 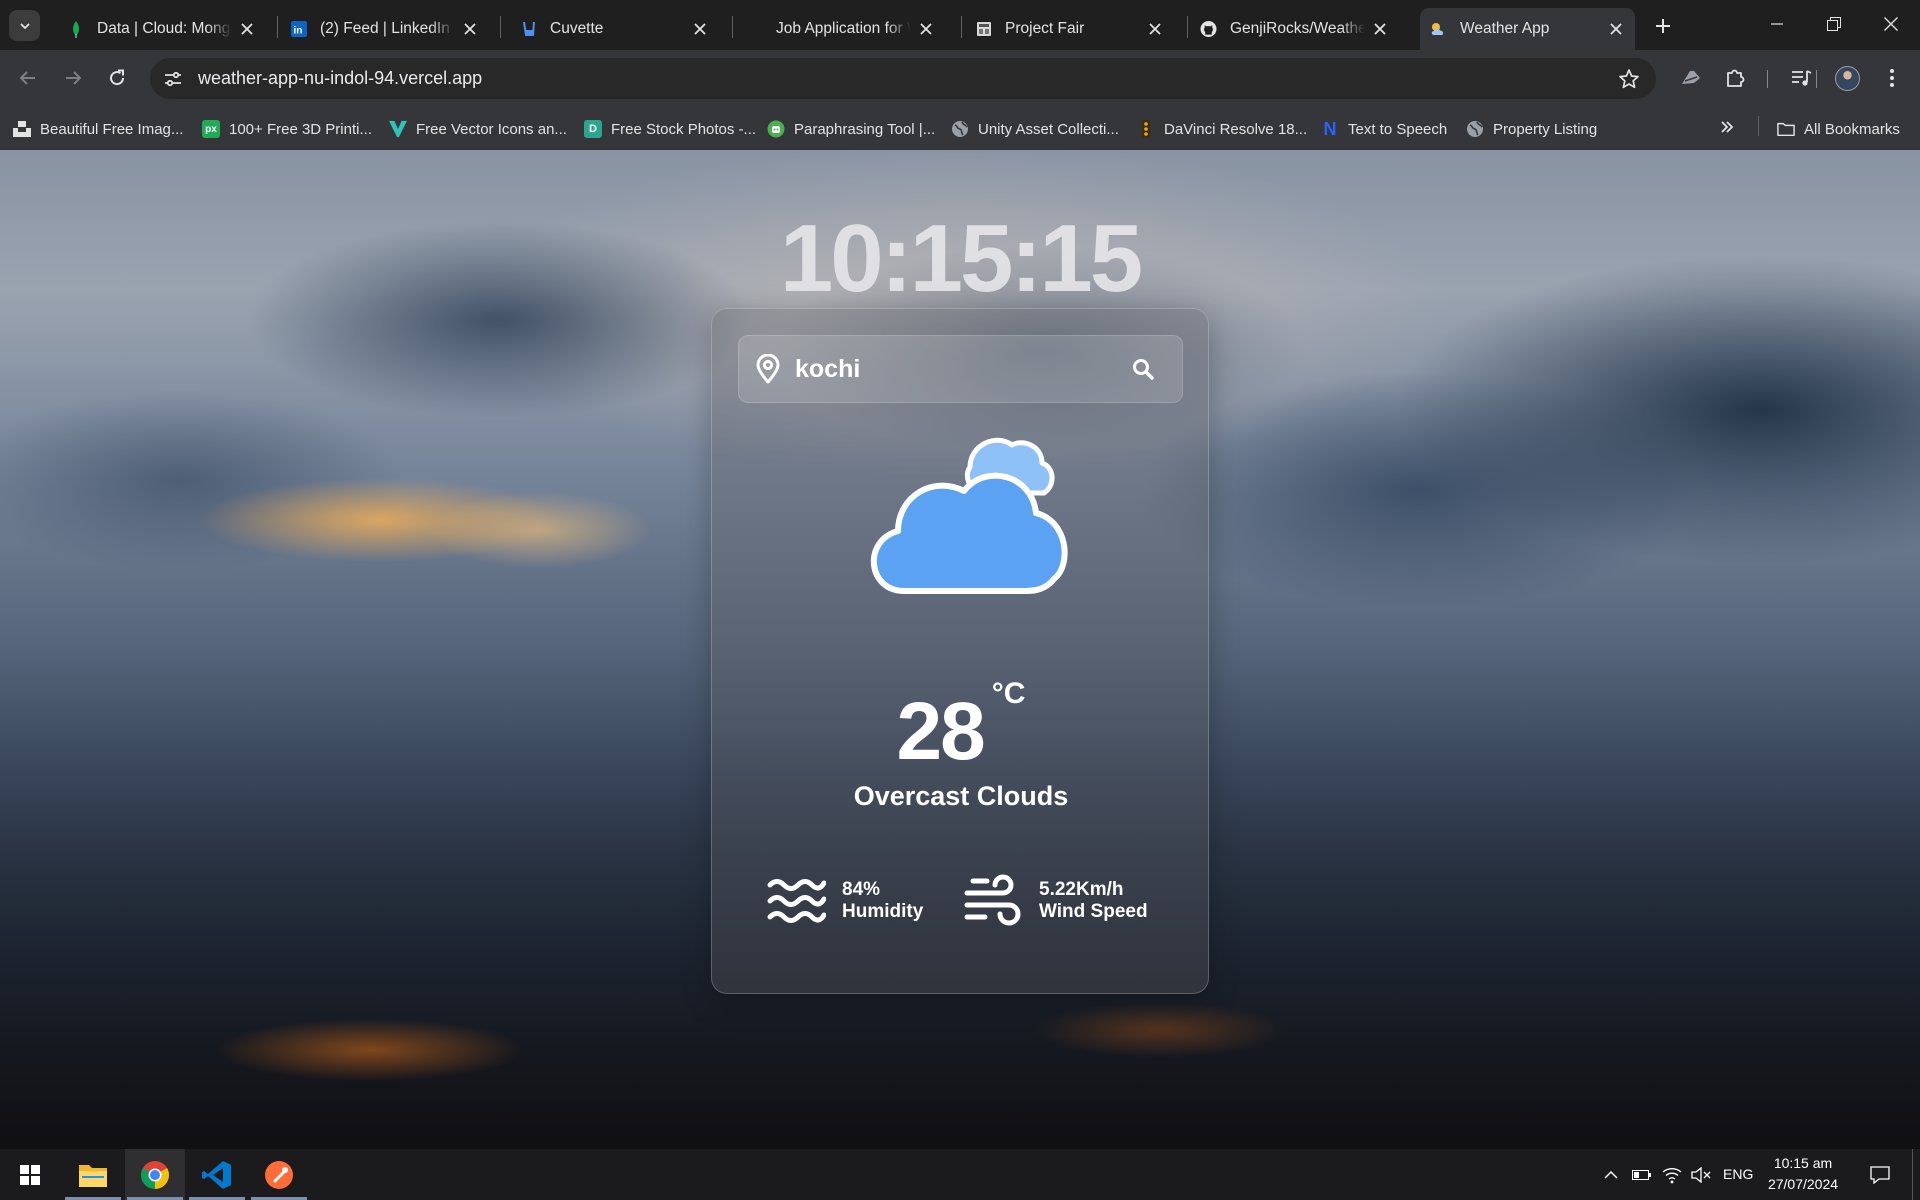 I want to click on notification-icon, so click(x=1880, y=1174).